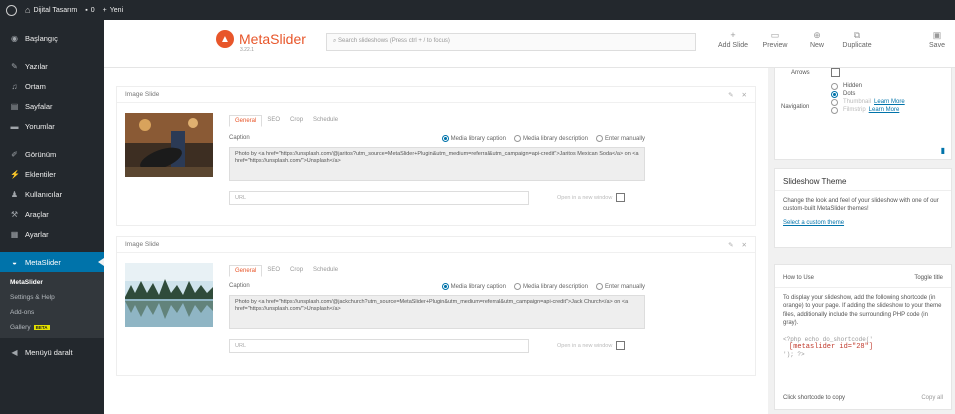  Describe the element at coordinates (14, 214) in the screenshot. I see `tools-icon: ⚒` at that location.